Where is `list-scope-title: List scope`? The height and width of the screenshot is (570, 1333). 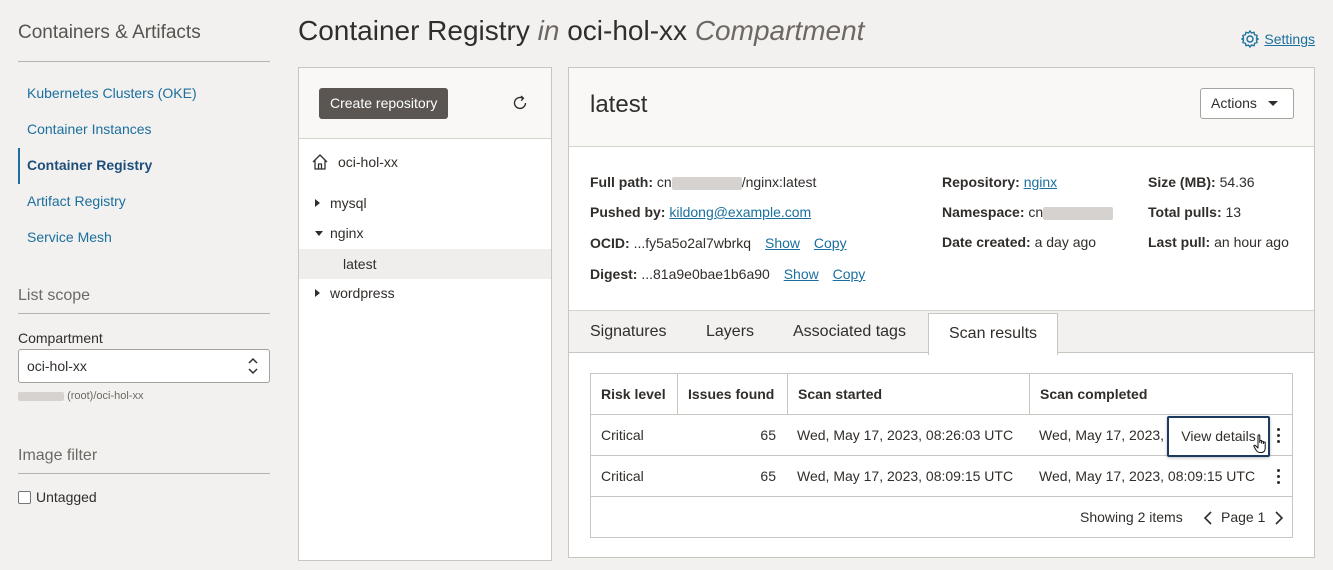 list-scope-title: List scope is located at coordinates (54, 295).